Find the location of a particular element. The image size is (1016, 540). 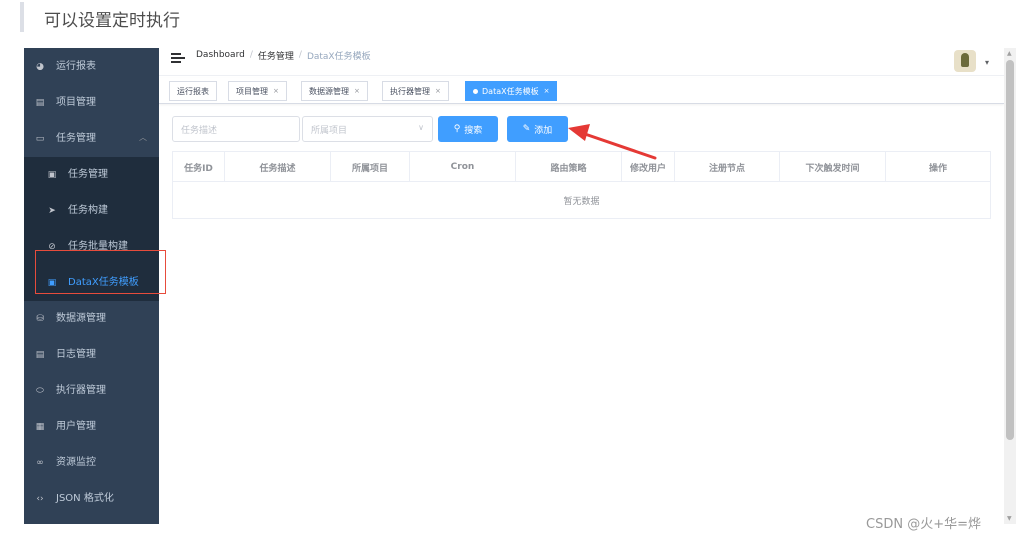

sidebar-item-datasource: ⛁ 数据源管理 is located at coordinates (91, 319).